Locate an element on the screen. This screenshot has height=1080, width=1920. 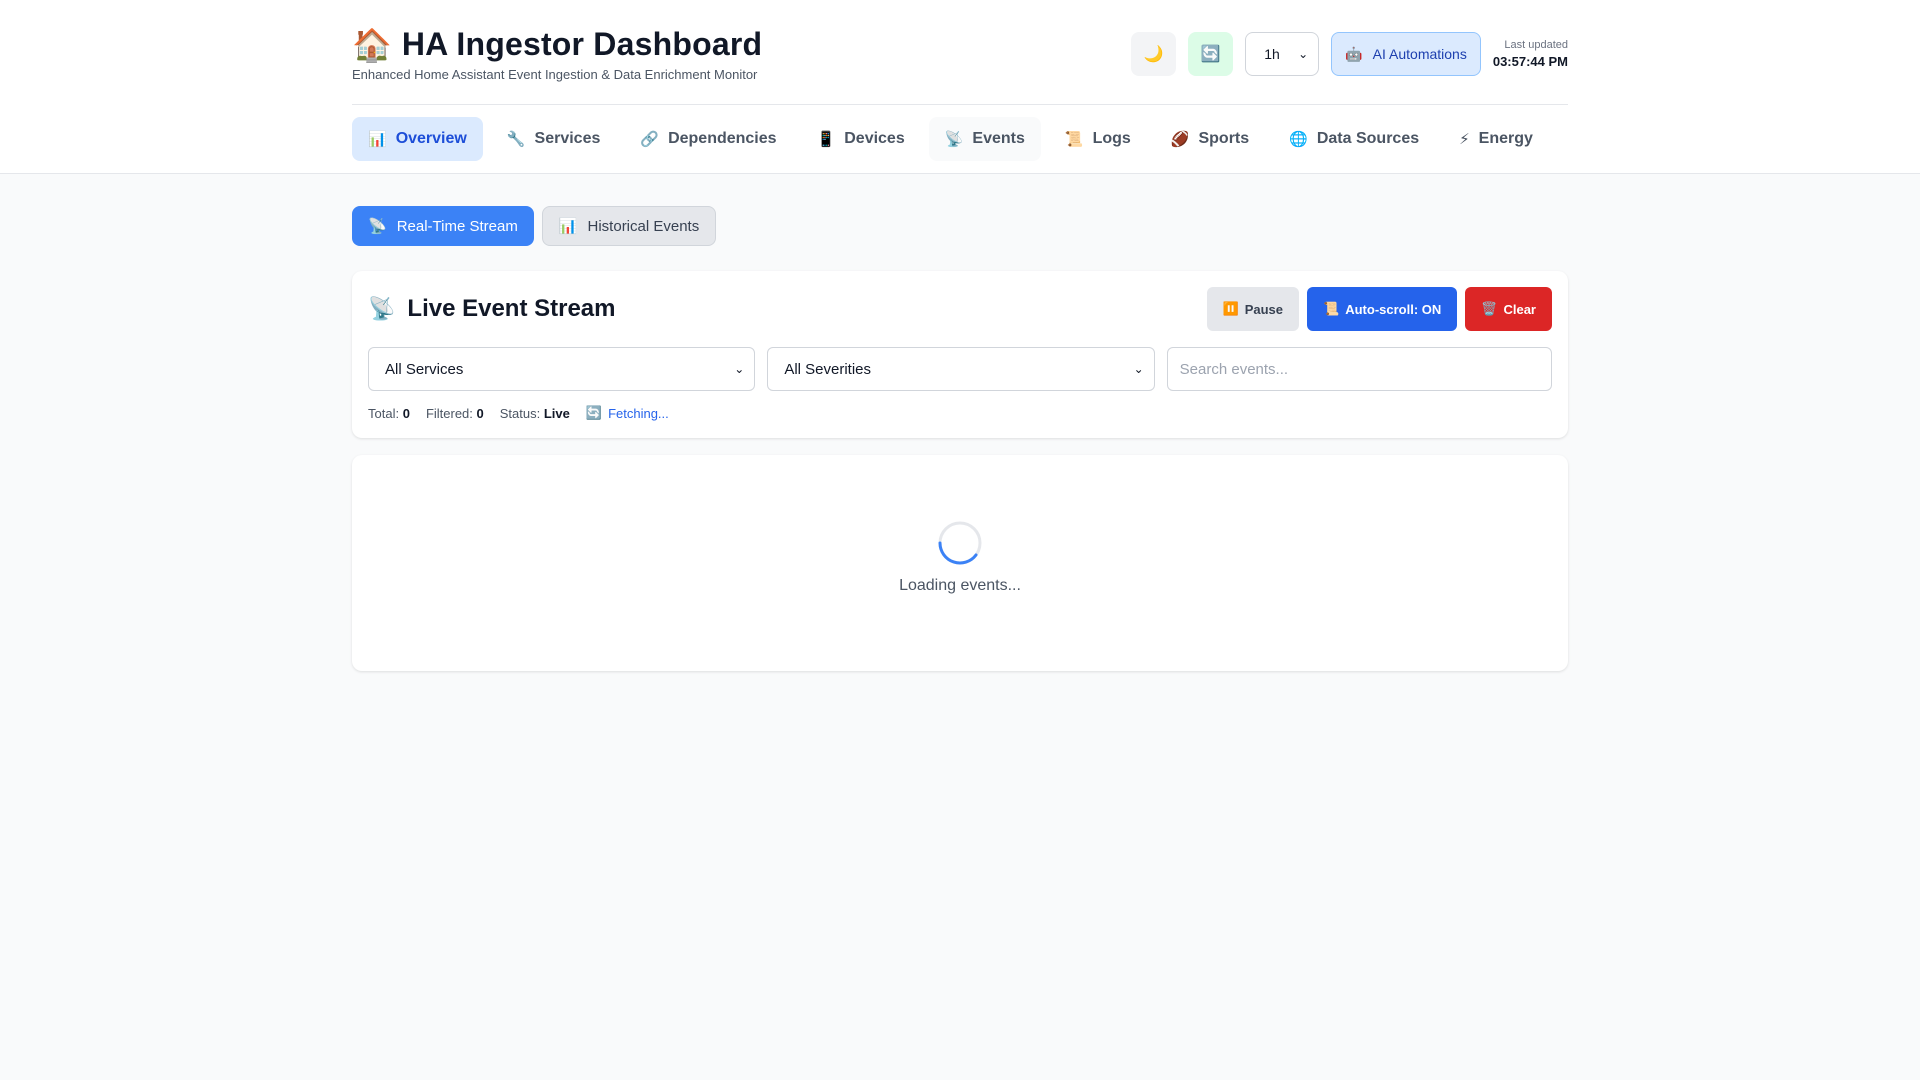
pause-icon: ⏸️ is located at coordinates (1230, 308).